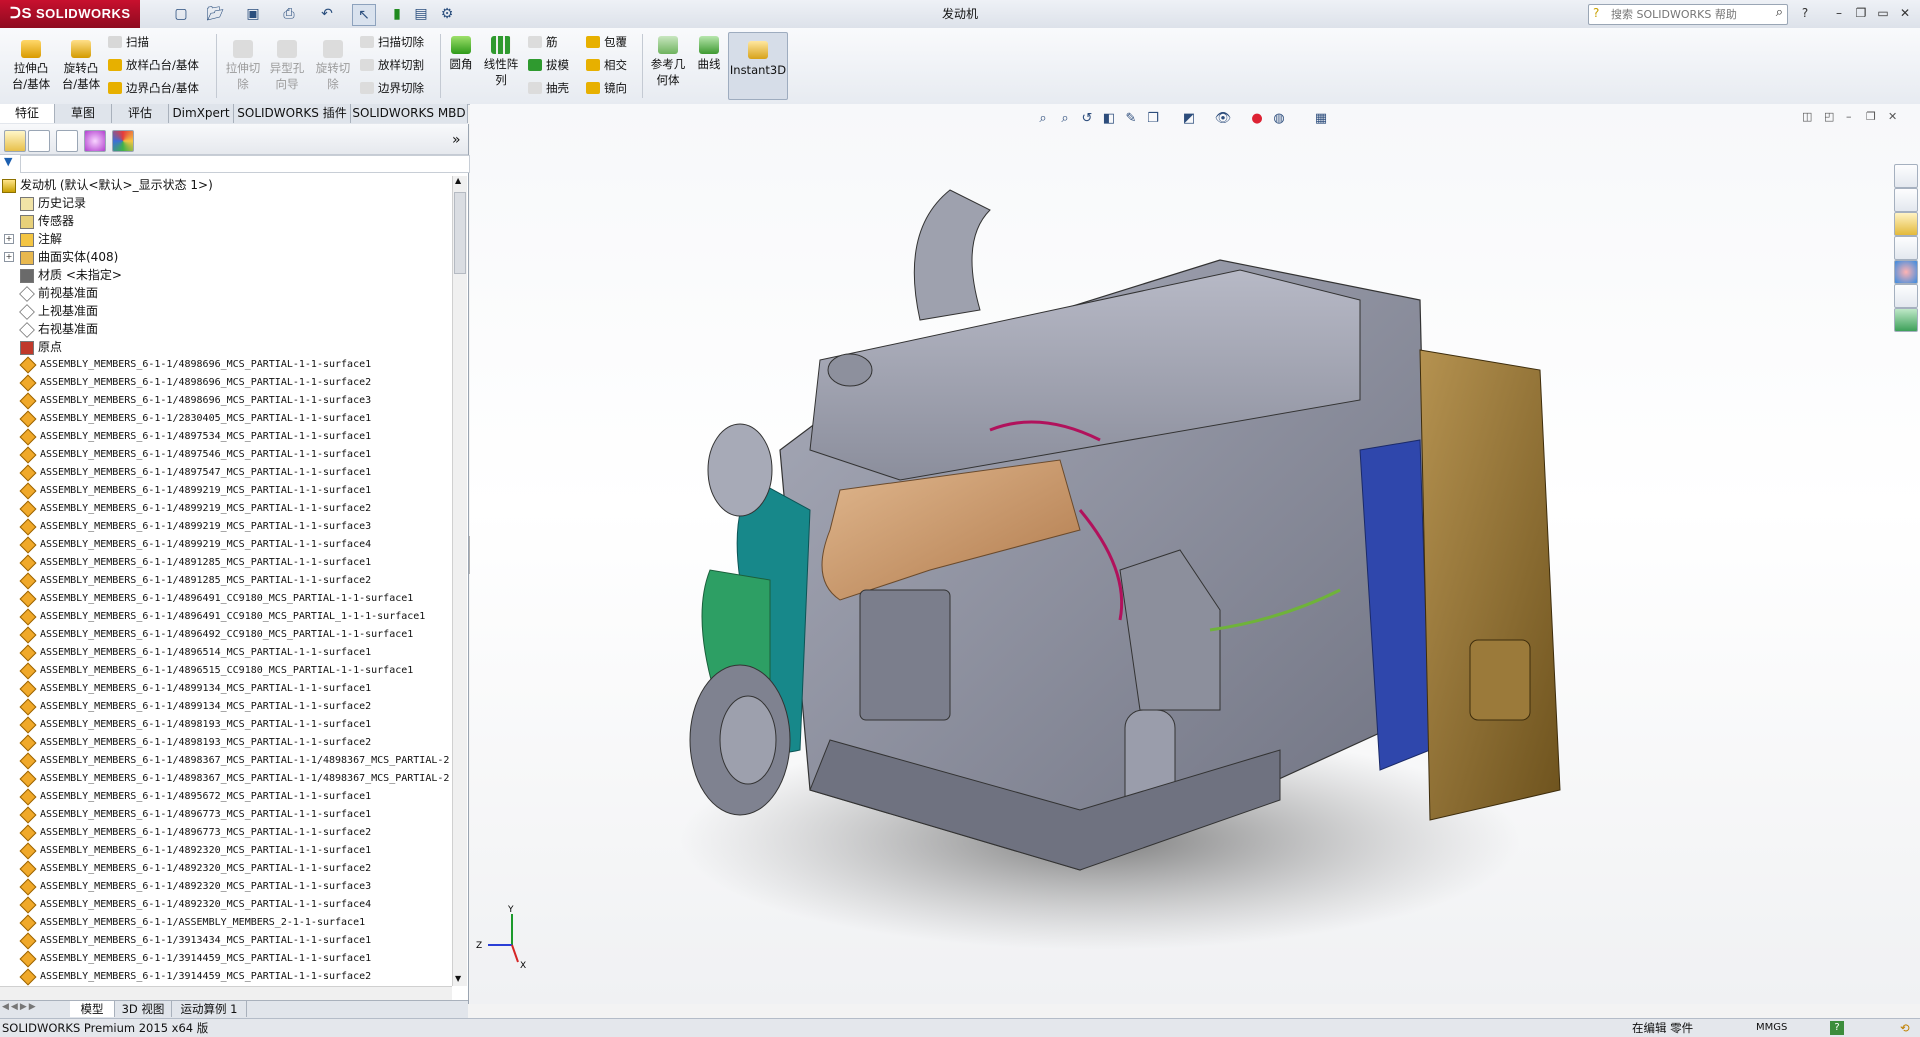 The height and width of the screenshot is (1037, 1920). What do you see at coordinates (1905, 13) in the screenshot?
I see `close-icon: ✕` at bounding box center [1905, 13].